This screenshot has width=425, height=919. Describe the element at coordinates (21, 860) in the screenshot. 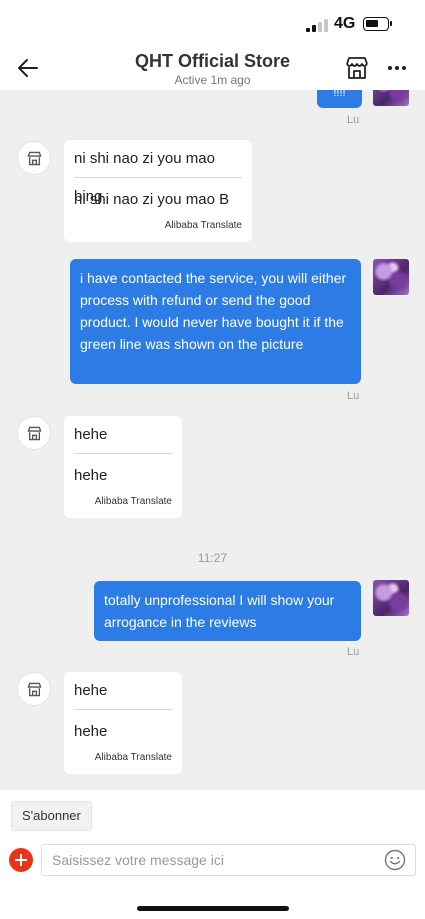

I see `add-attachment-button` at that location.